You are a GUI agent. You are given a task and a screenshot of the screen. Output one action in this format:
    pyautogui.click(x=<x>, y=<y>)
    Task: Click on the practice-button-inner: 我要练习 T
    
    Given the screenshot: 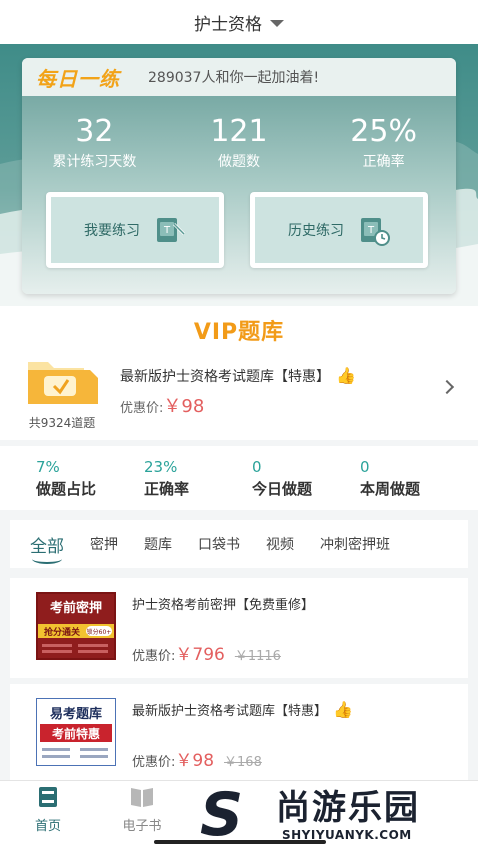 What is the action you would take?
    pyautogui.click(x=135, y=230)
    